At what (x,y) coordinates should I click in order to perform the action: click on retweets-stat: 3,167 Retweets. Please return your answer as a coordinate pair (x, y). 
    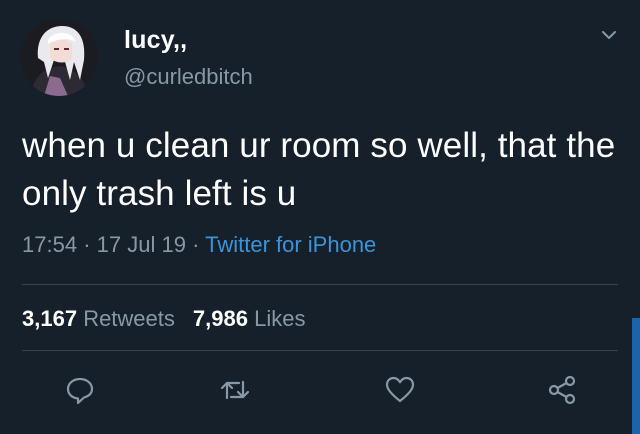
    Looking at the image, I should click on (98, 318).